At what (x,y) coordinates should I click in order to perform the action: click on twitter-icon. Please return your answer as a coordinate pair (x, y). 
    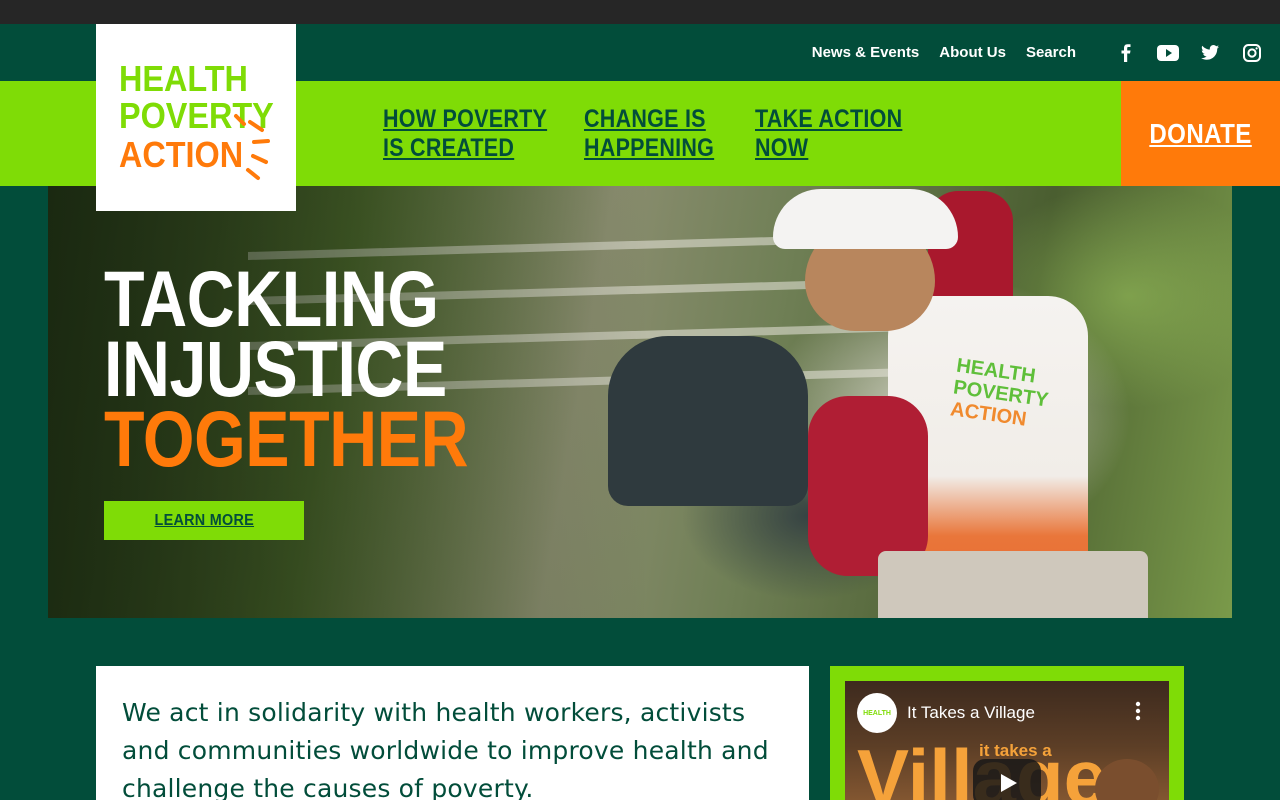
    Looking at the image, I should click on (1210, 53).